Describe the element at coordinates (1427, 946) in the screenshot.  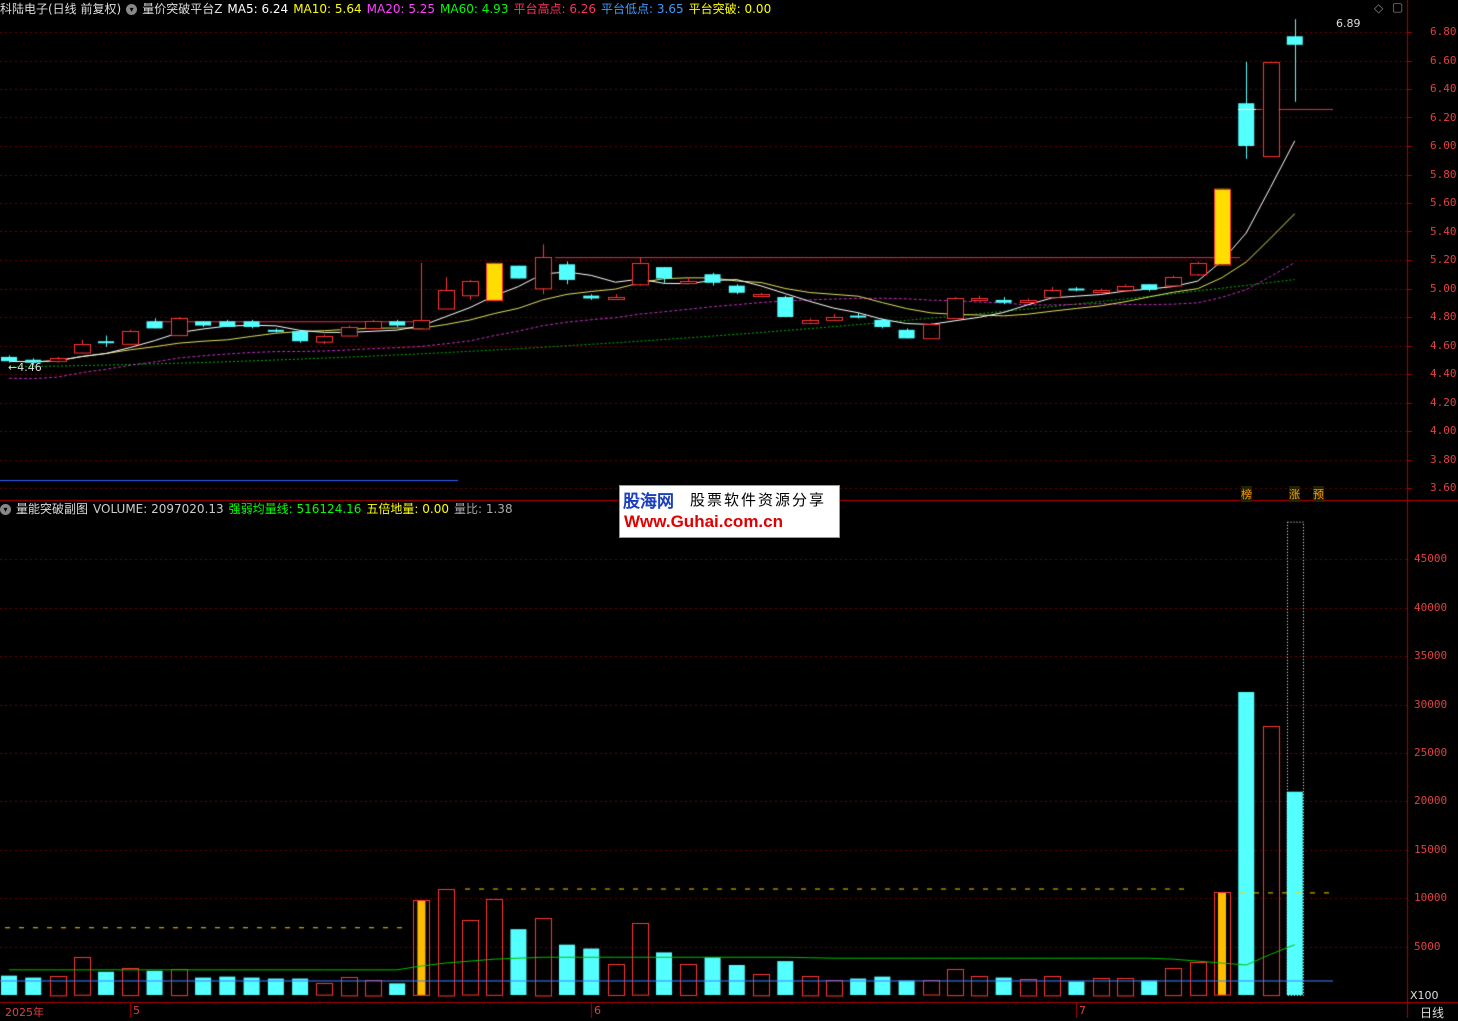
I see `volume-tick: 5000` at that location.